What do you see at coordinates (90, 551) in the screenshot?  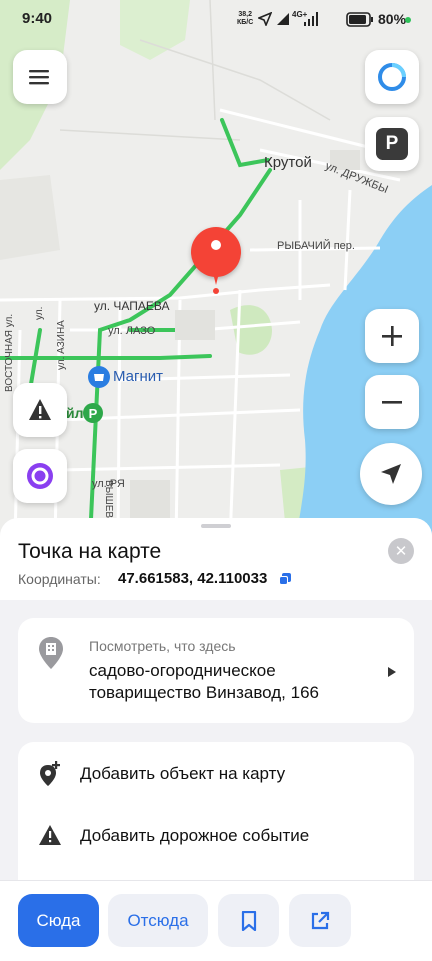 I see `sheet-title: Точка на карте` at bounding box center [90, 551].